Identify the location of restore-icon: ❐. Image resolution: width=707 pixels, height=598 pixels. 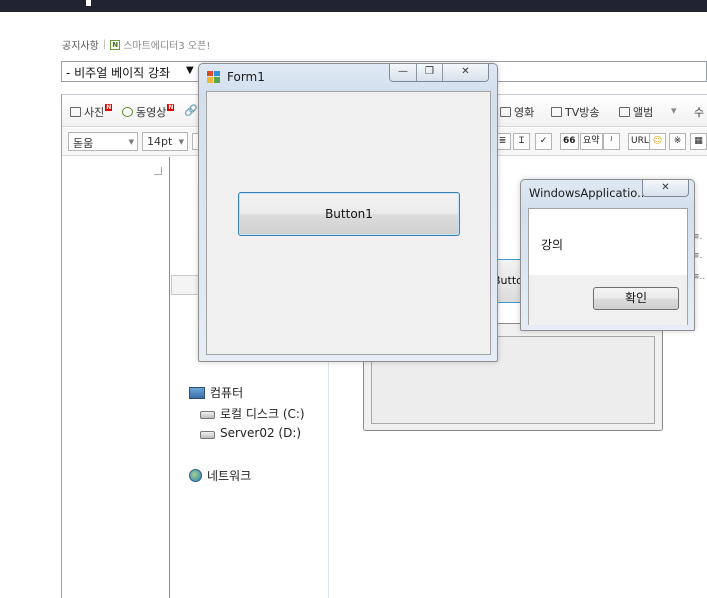
(429, 71).